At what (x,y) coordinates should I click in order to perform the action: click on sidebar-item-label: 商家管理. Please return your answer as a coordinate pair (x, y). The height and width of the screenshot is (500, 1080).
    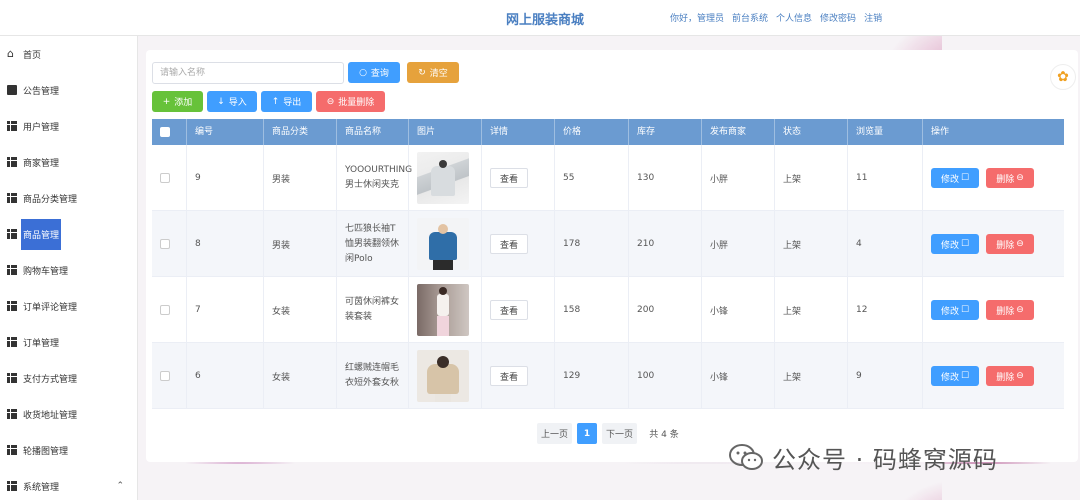
    Looking at the image, I should click on (41, 163).